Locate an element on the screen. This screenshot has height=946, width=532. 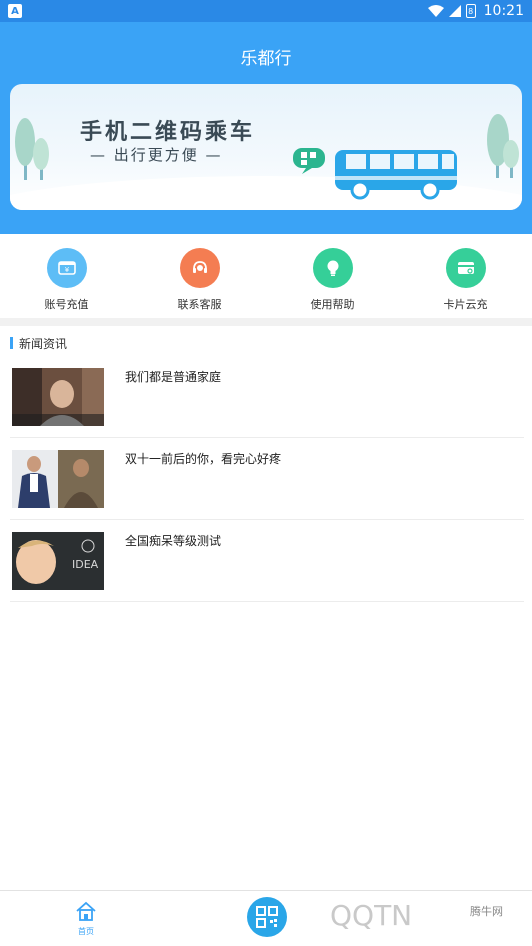
home-icon is located at coordinates (86, 911).